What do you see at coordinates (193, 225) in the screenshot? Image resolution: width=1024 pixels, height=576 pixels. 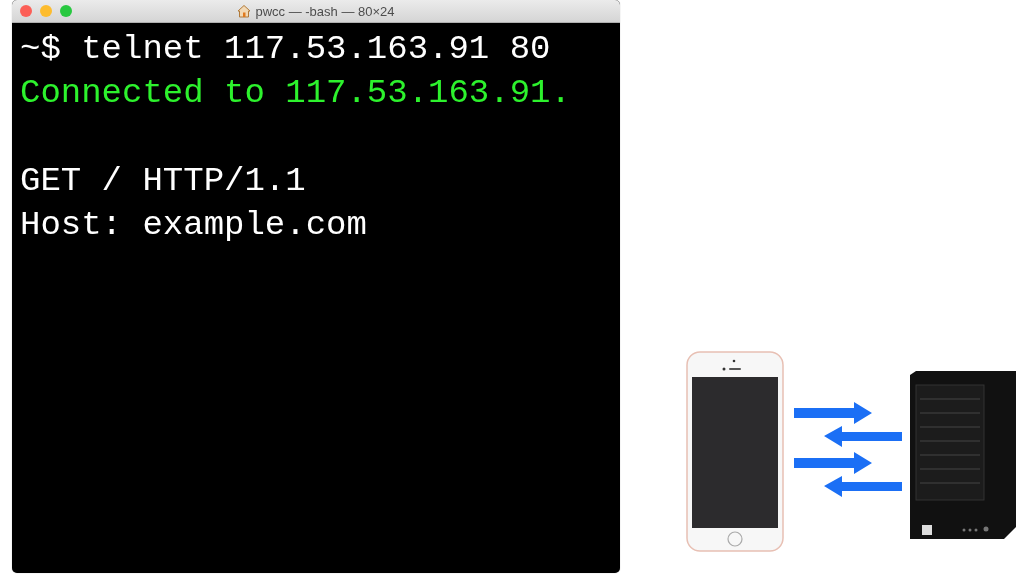 I see `terminal-input-line: Host: example.com` at bounding box center [193, 225].